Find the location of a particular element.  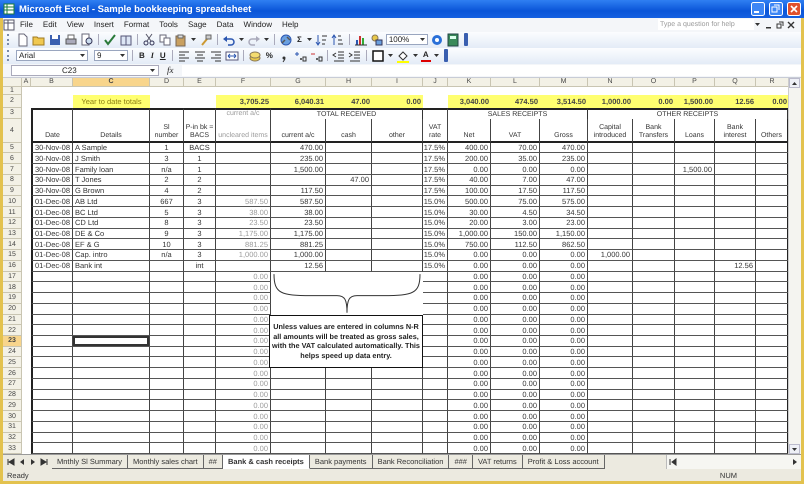

close-button is located at coordinates (794, 9).